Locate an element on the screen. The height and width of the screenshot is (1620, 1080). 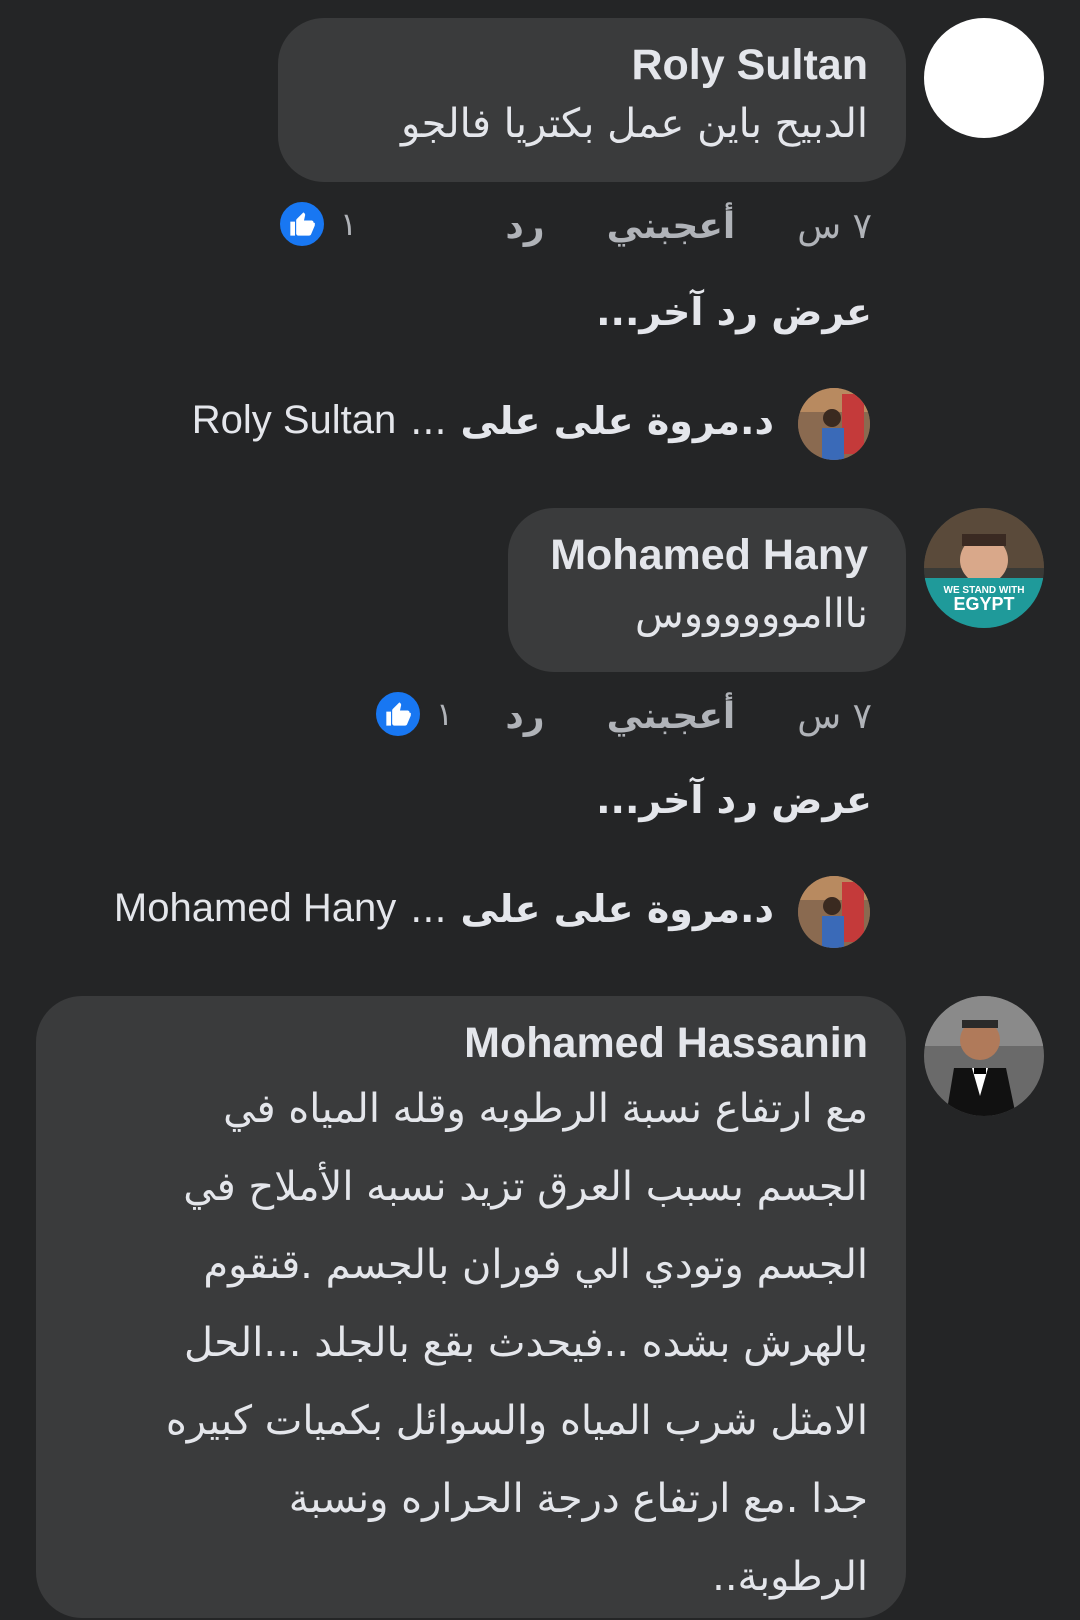
comment-line: الامثل شرب المياه والسوائل بكميات كبيره is located at coordinates (516, 1421).